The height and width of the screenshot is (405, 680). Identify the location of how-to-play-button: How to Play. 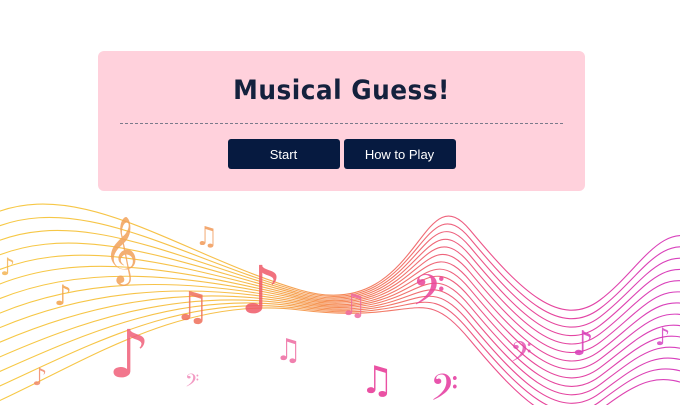
(399, 154).